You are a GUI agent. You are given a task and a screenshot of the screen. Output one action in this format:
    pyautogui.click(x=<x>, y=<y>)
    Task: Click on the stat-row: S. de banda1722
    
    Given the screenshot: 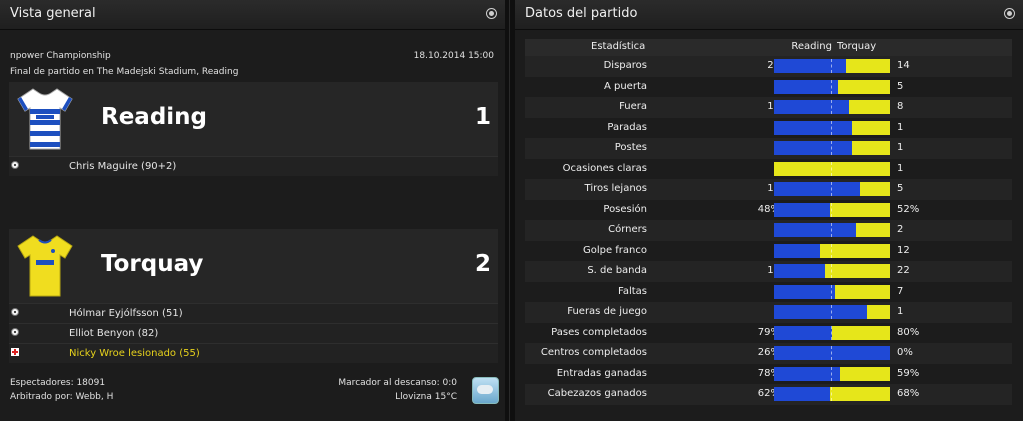 What is the action you would take?
    pyautogui.click(x=768, y=271)
    